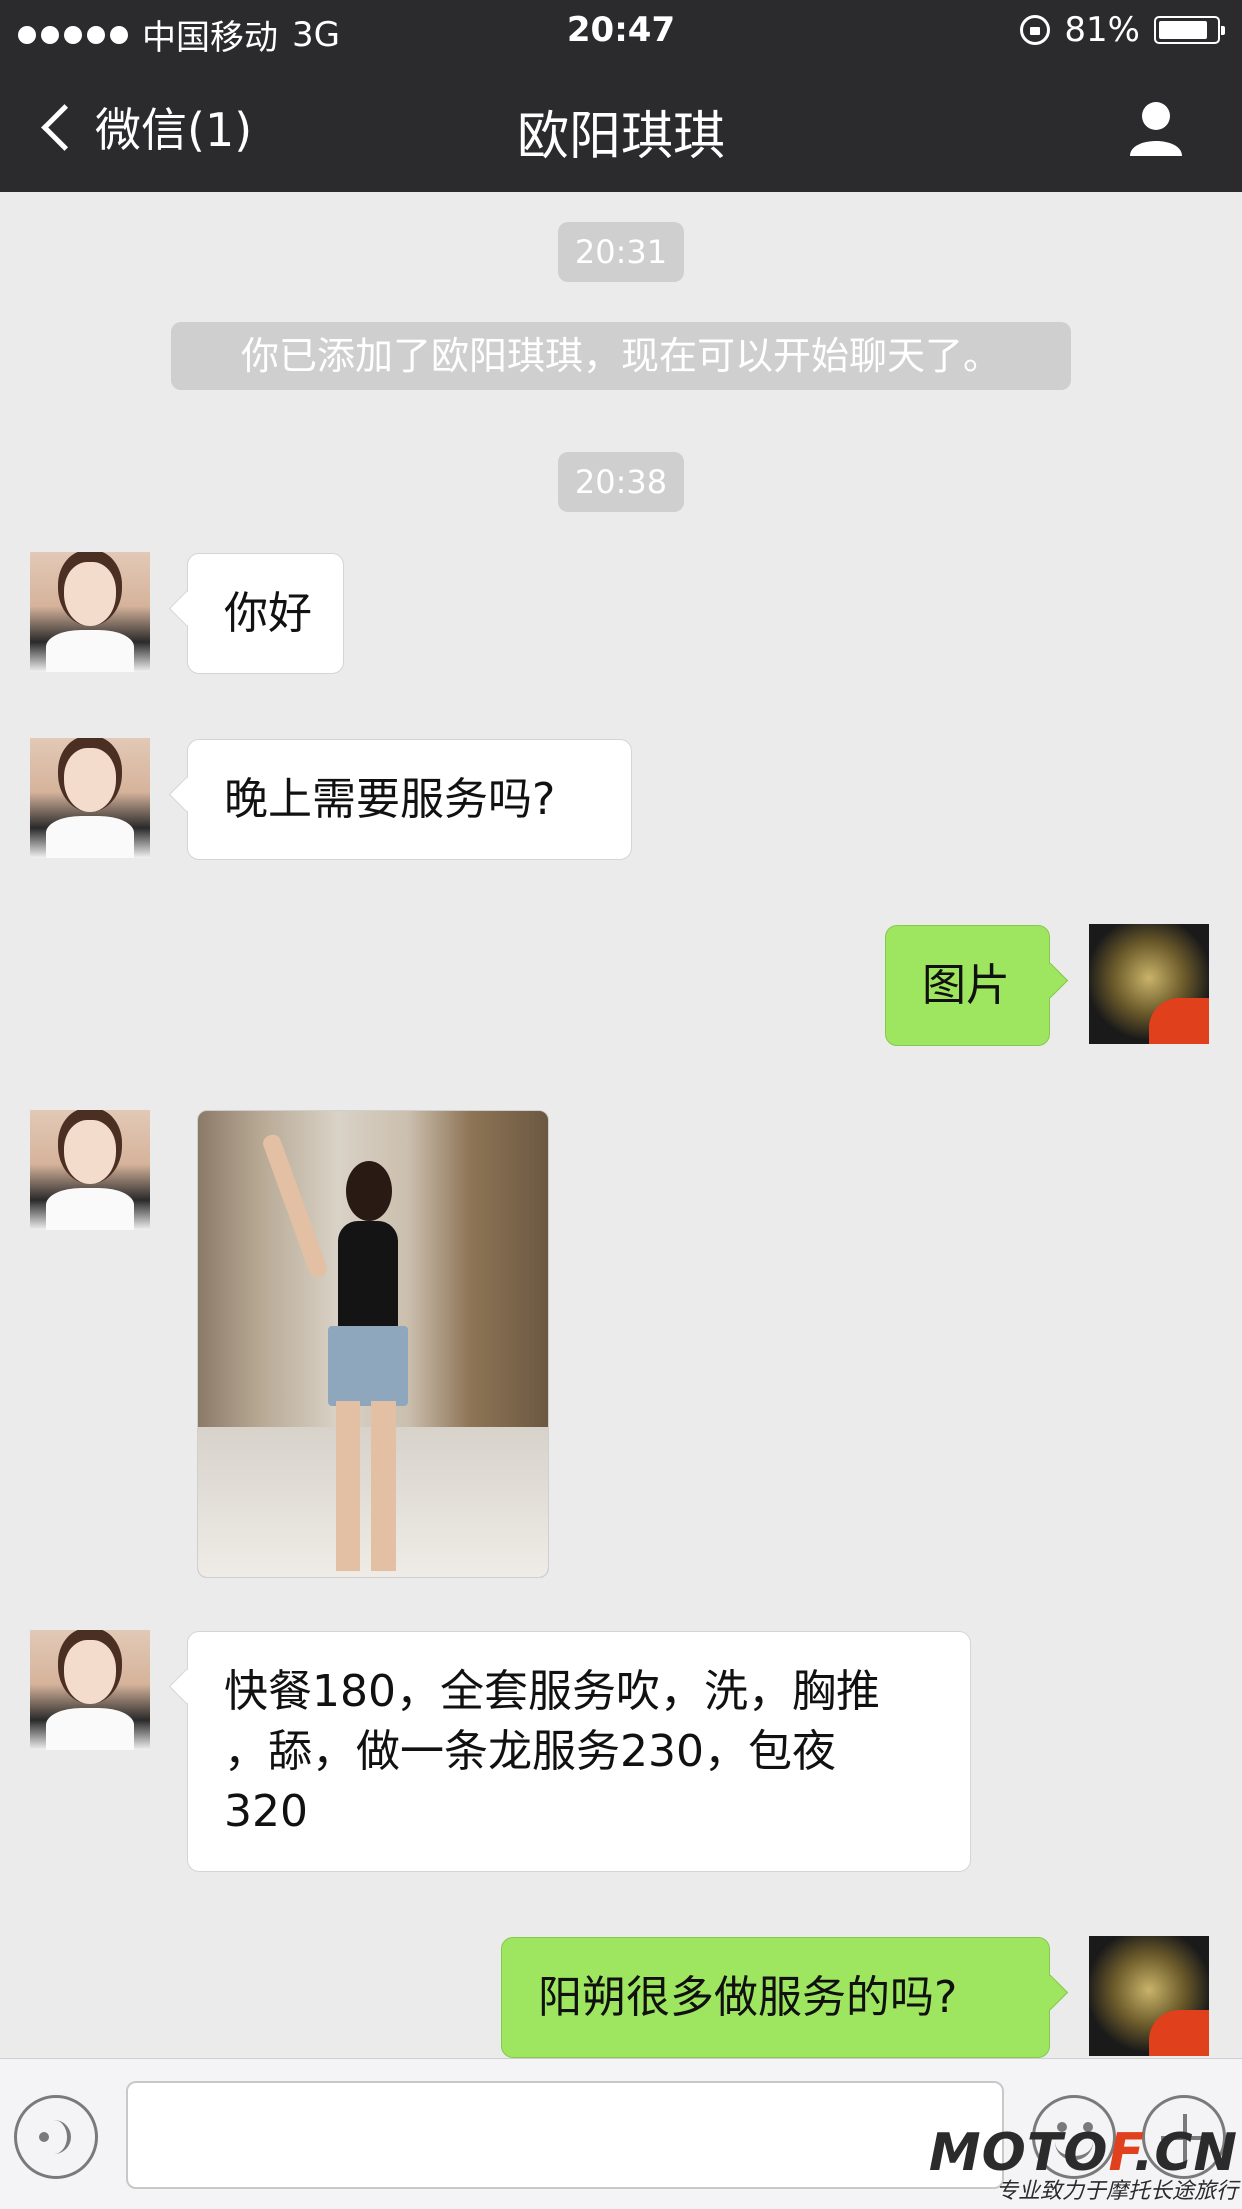 Image resolution: width=1242 pixels, height=2209 pixels. I want to click on image-message, so click(373, 1344).